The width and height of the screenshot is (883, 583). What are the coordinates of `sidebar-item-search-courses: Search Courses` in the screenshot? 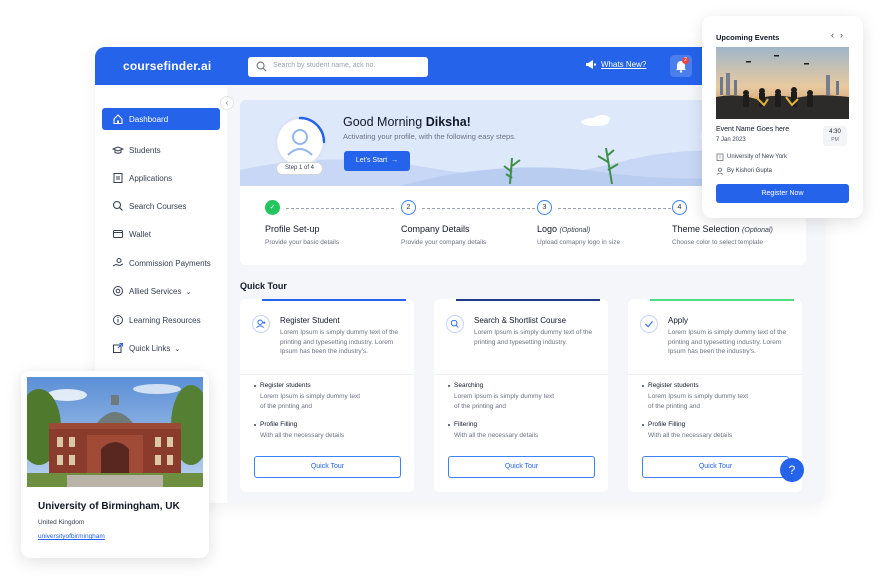 It's located at (161, 206).